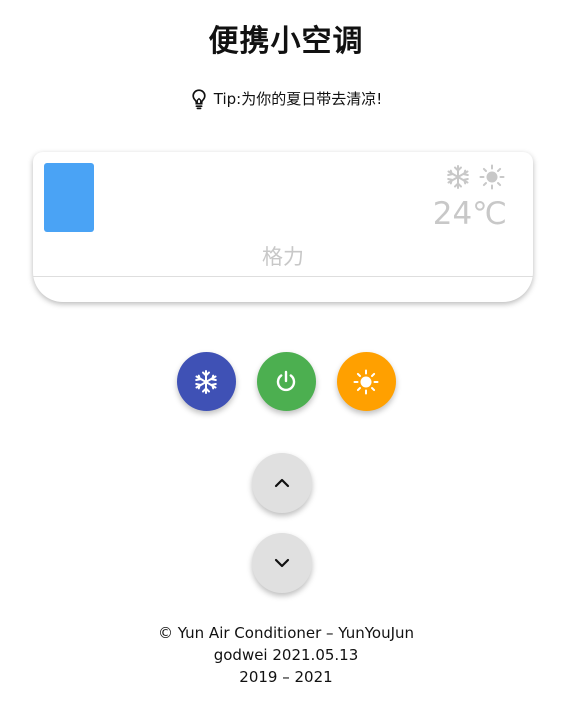 This screenshot has height=705, width=572. What do you see at coordinates (475, 177) in the screenshot?
I see `ac-mode-indicators` at bounding box center [475, 177].